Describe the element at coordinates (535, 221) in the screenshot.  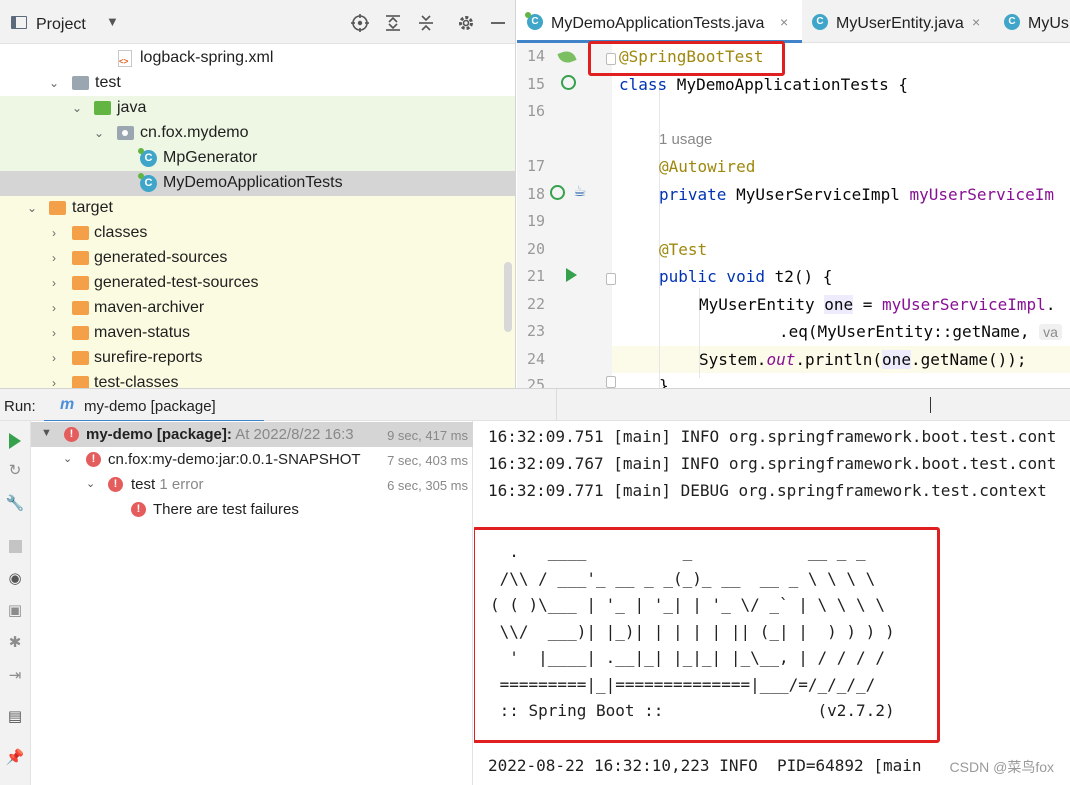
I see `line-number: 19` at that location.